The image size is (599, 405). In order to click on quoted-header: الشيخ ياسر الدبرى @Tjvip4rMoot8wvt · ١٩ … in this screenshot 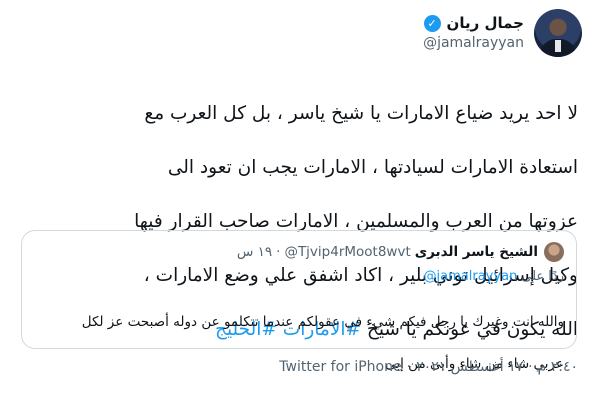, I will do `click(387, 252)`.